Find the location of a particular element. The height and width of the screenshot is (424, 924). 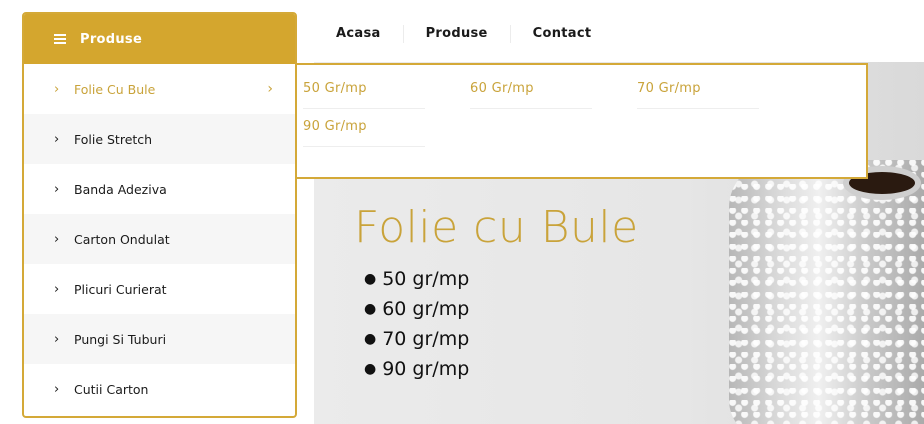

submenu-link-90-gr-mp: 90 Gr/mp is located at coordinates (364, 130).